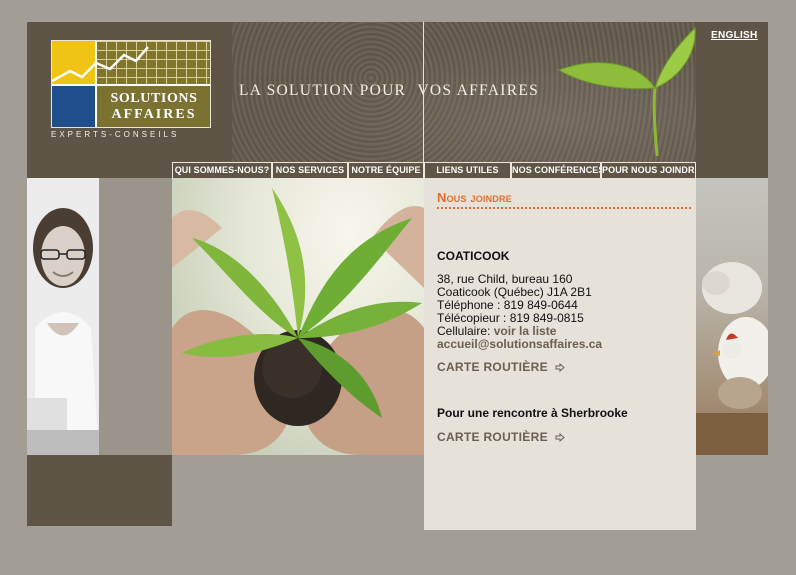 This screenshot has width=796, height=575. What do you see at coordinates (323, 90) in the screenshot?
I see `tagline-part1: LA SOLUTION POUR` at bounding box center [323, 90].